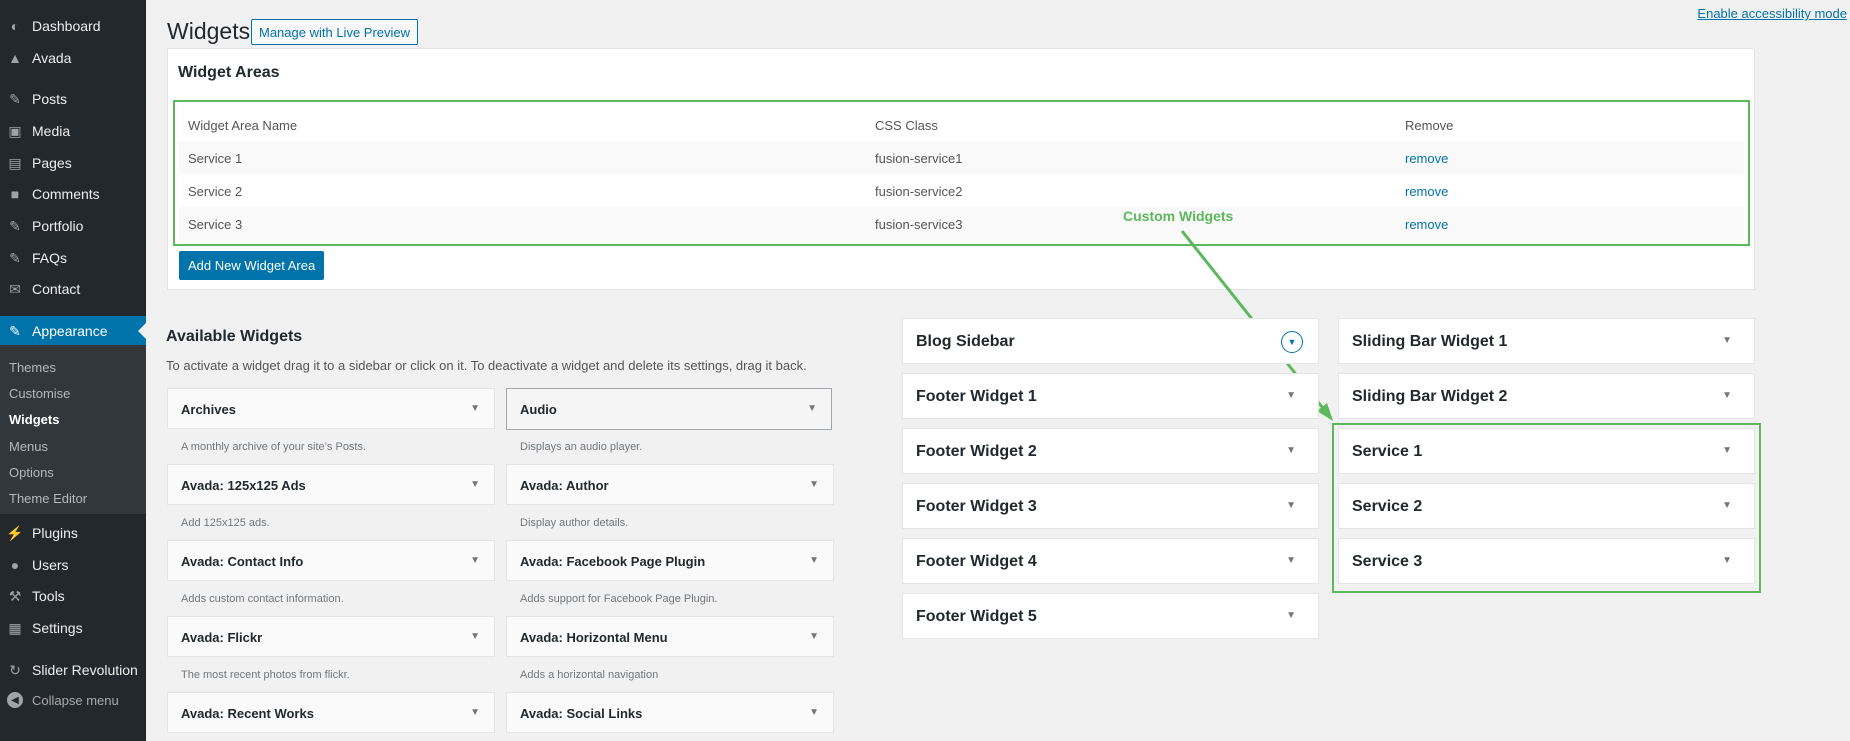 This screenshot has height=741, width=1850. I want to click on sidebar-sliding-bar-widget-2: Sliding Bar Widget 2 ▼, so click(1546, 396).